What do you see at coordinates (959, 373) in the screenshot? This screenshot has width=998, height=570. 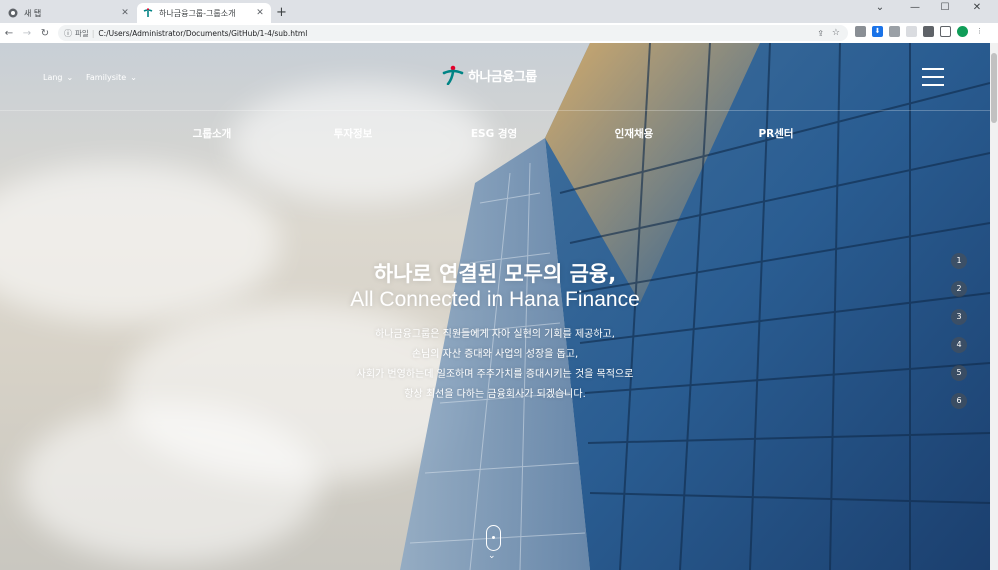 I see `pager-dot-5: 5` at bounding box center [959, 373].